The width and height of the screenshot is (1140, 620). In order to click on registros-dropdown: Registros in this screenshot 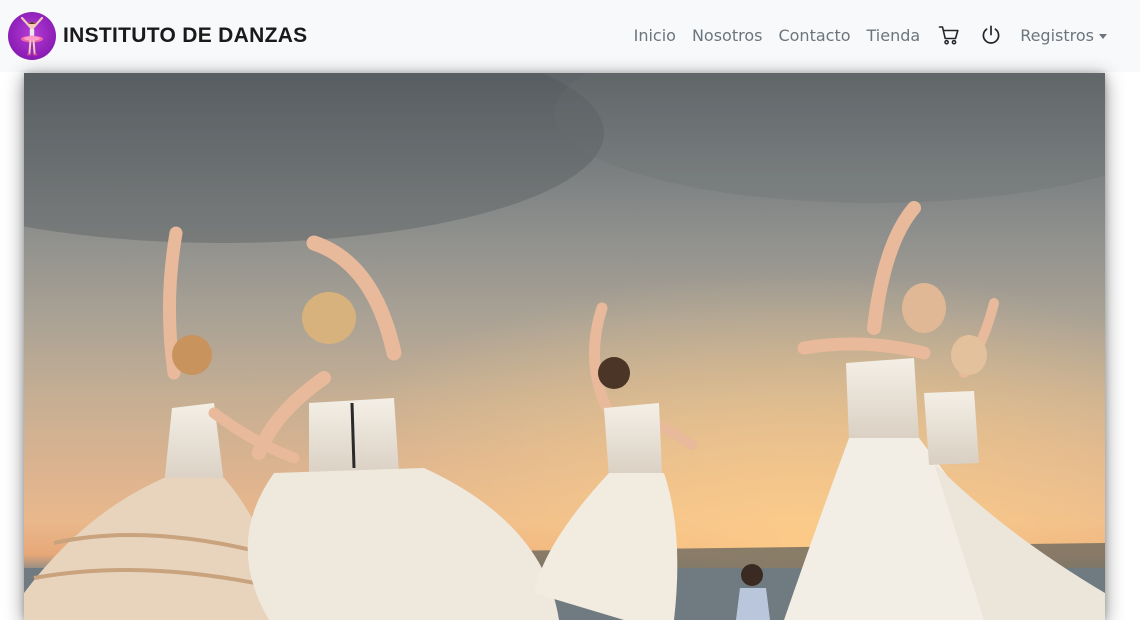, I will do `click(1063, 35)`.